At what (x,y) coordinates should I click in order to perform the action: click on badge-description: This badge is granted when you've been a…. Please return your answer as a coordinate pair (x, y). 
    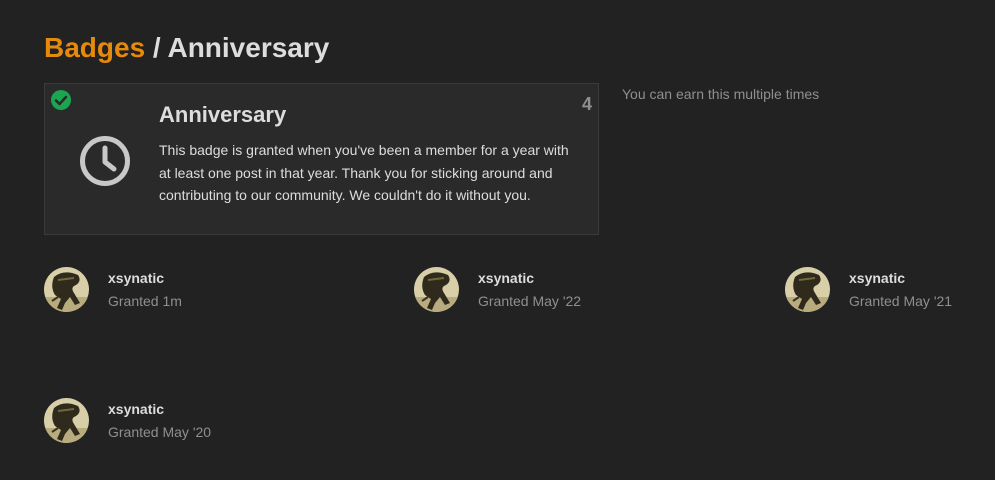
    Looking at the image, I should click on (364, 172).